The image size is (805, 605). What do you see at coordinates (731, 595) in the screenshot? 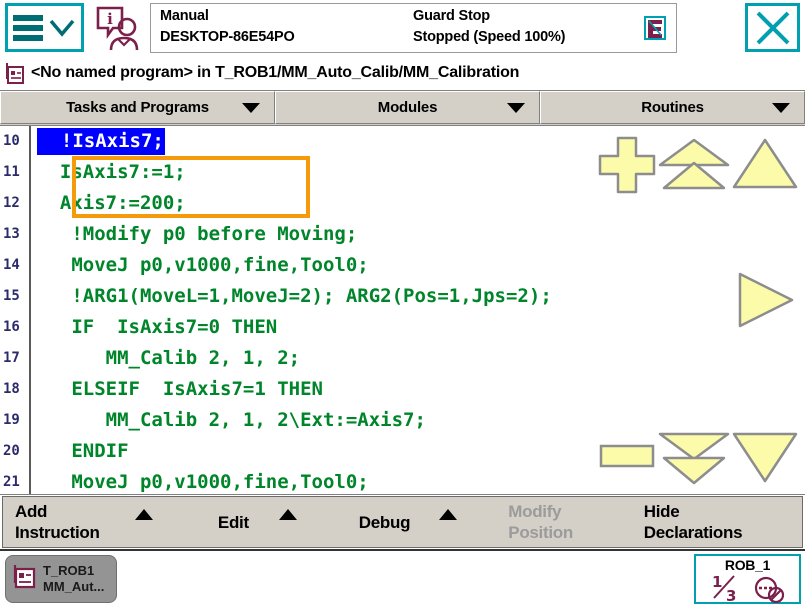
I see `svg-text: 3` at bounding box center [731, 595].